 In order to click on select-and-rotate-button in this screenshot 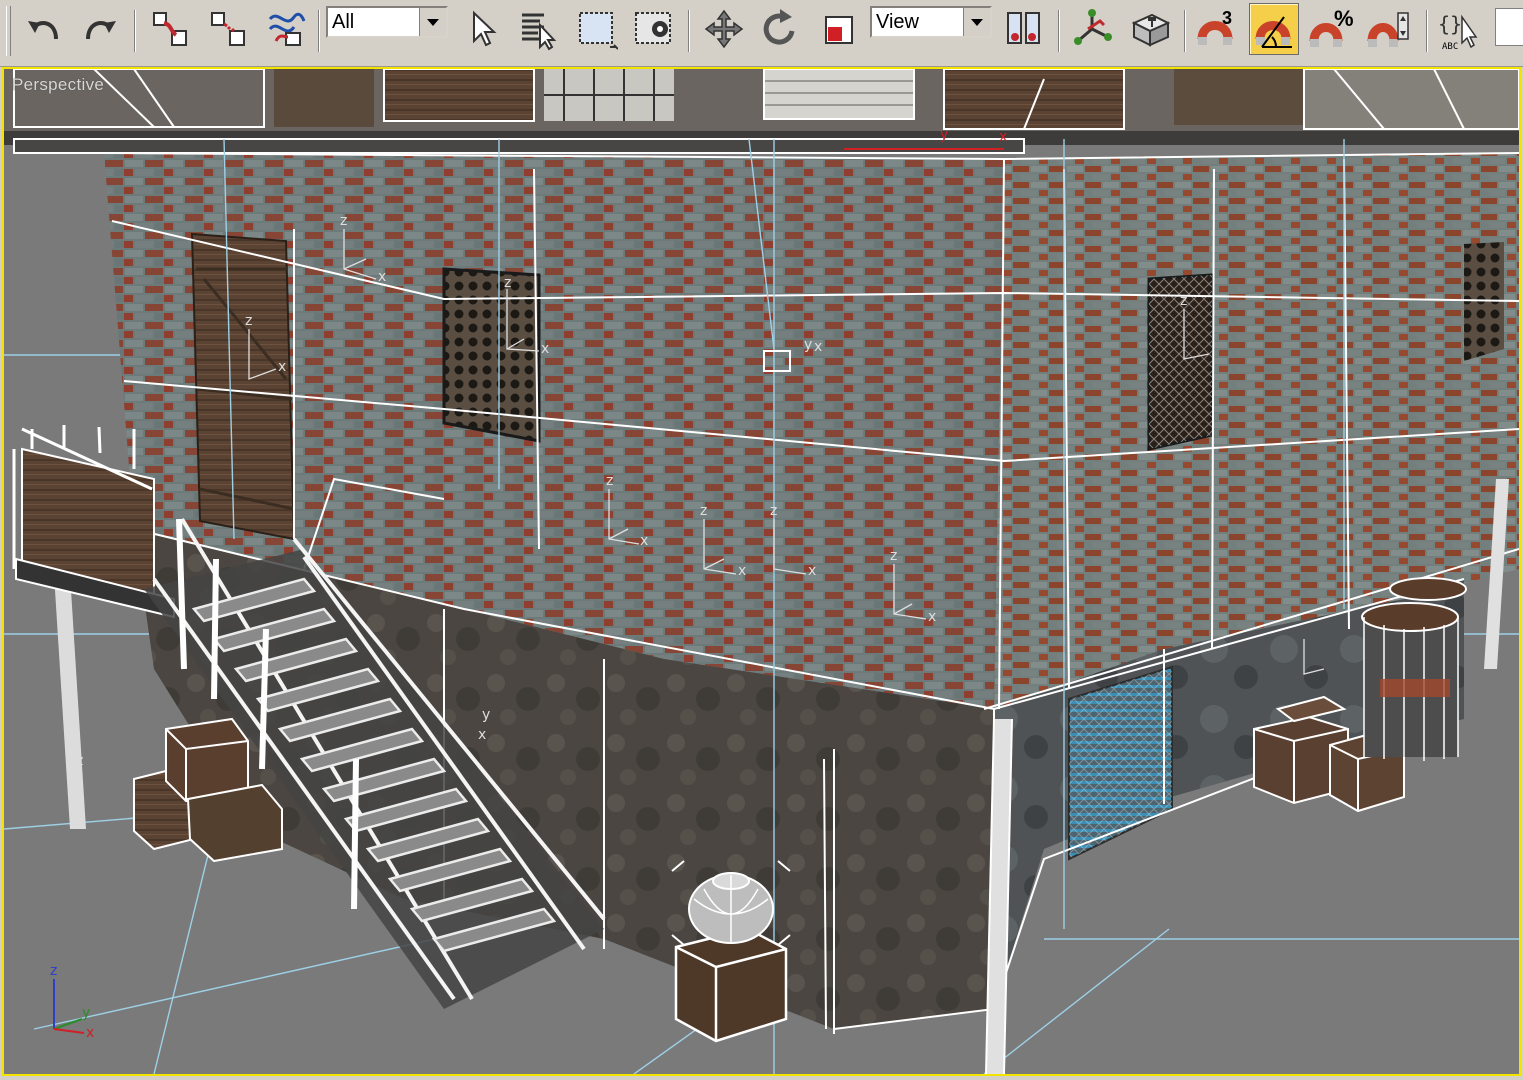, I will do `click(780, 29)`.